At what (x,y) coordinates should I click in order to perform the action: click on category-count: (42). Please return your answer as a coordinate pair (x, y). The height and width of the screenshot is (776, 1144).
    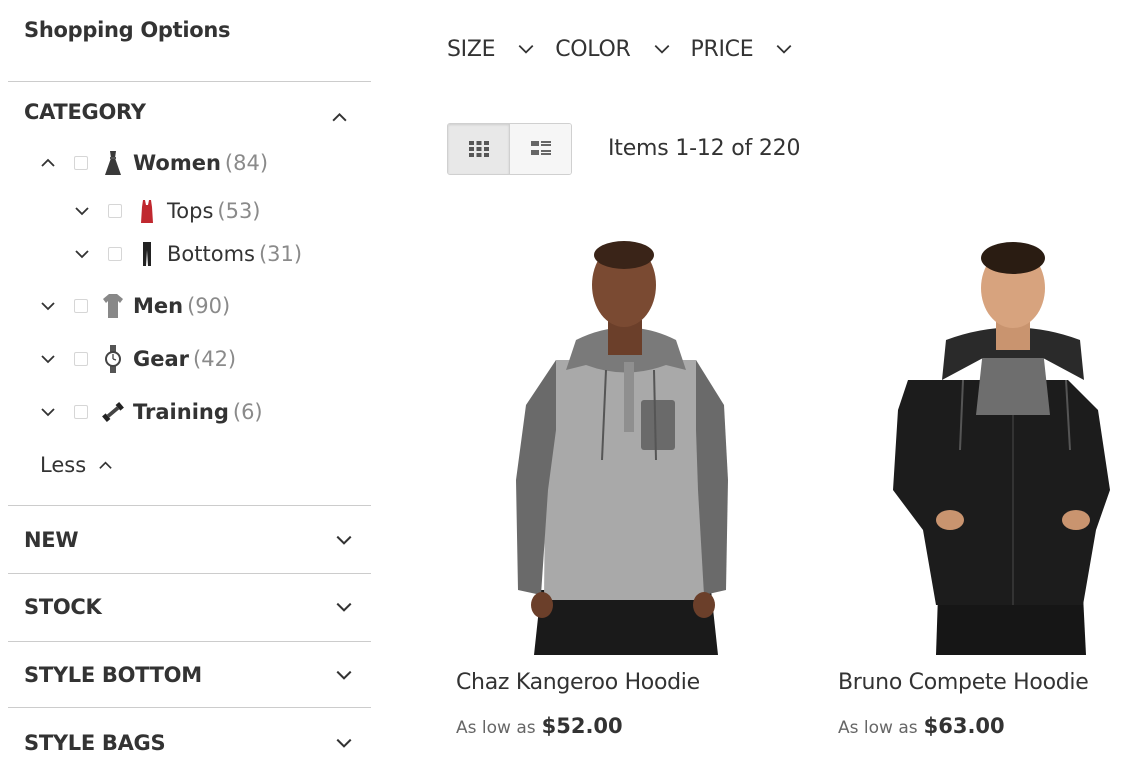
    Looking at the image, I should click on (215, 359).